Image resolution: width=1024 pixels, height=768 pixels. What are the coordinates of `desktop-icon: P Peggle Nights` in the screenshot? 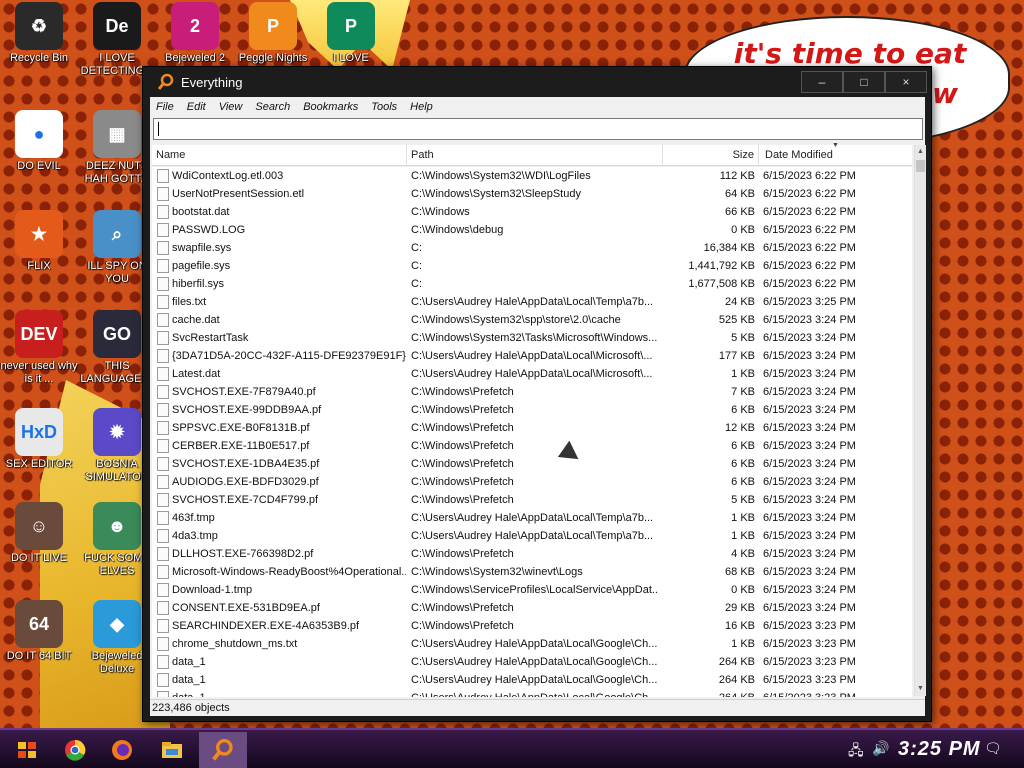 It's located at (273, 33).